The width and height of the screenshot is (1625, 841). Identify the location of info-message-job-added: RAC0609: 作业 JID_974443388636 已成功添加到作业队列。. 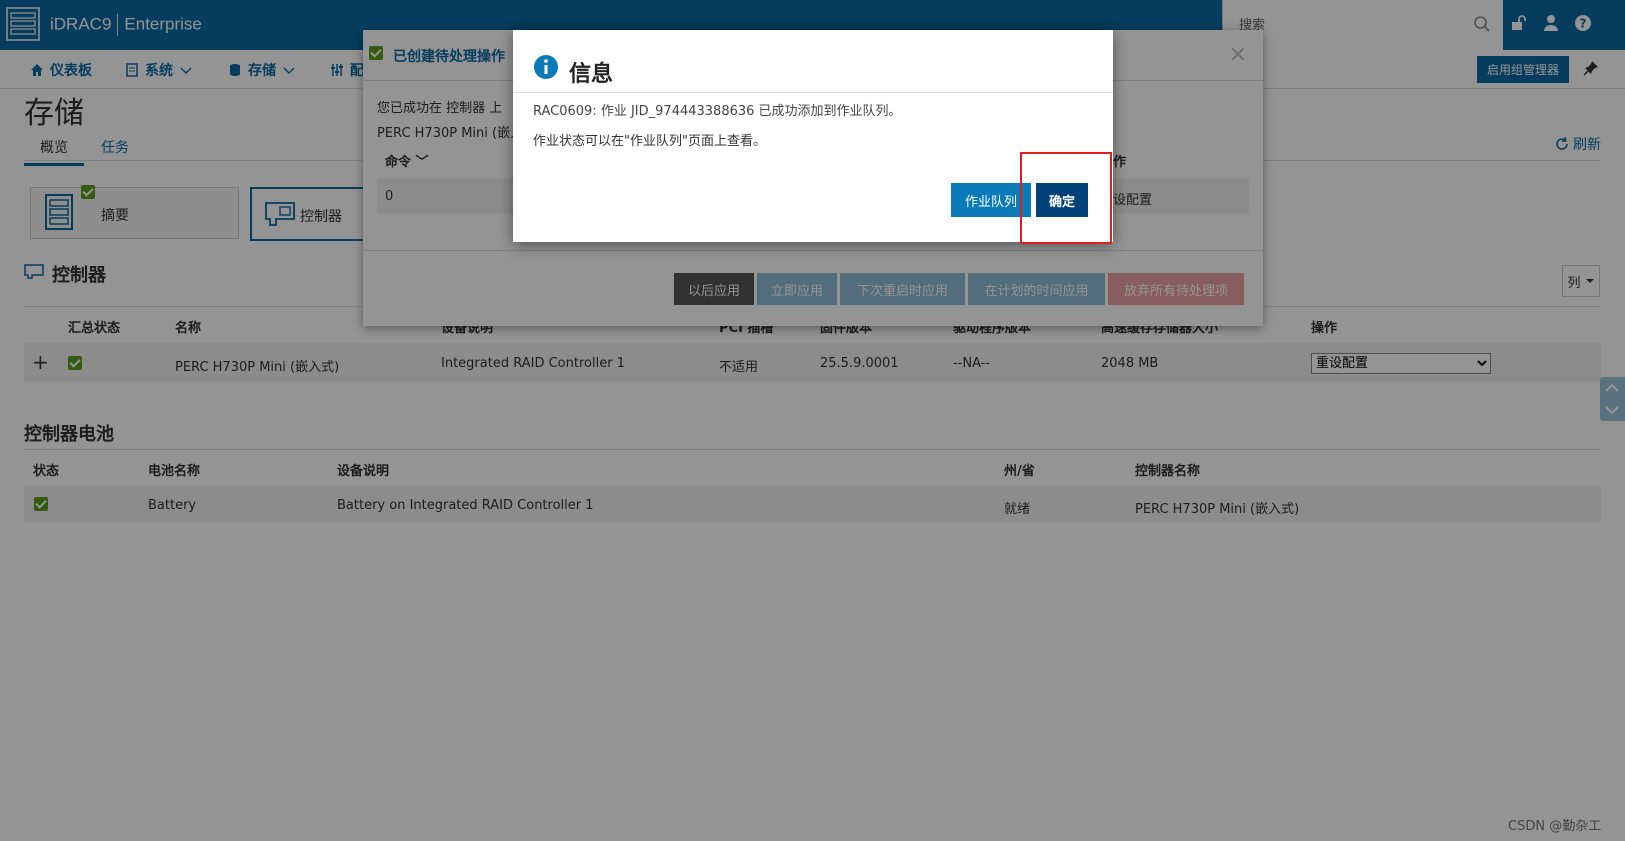
(717, 111).